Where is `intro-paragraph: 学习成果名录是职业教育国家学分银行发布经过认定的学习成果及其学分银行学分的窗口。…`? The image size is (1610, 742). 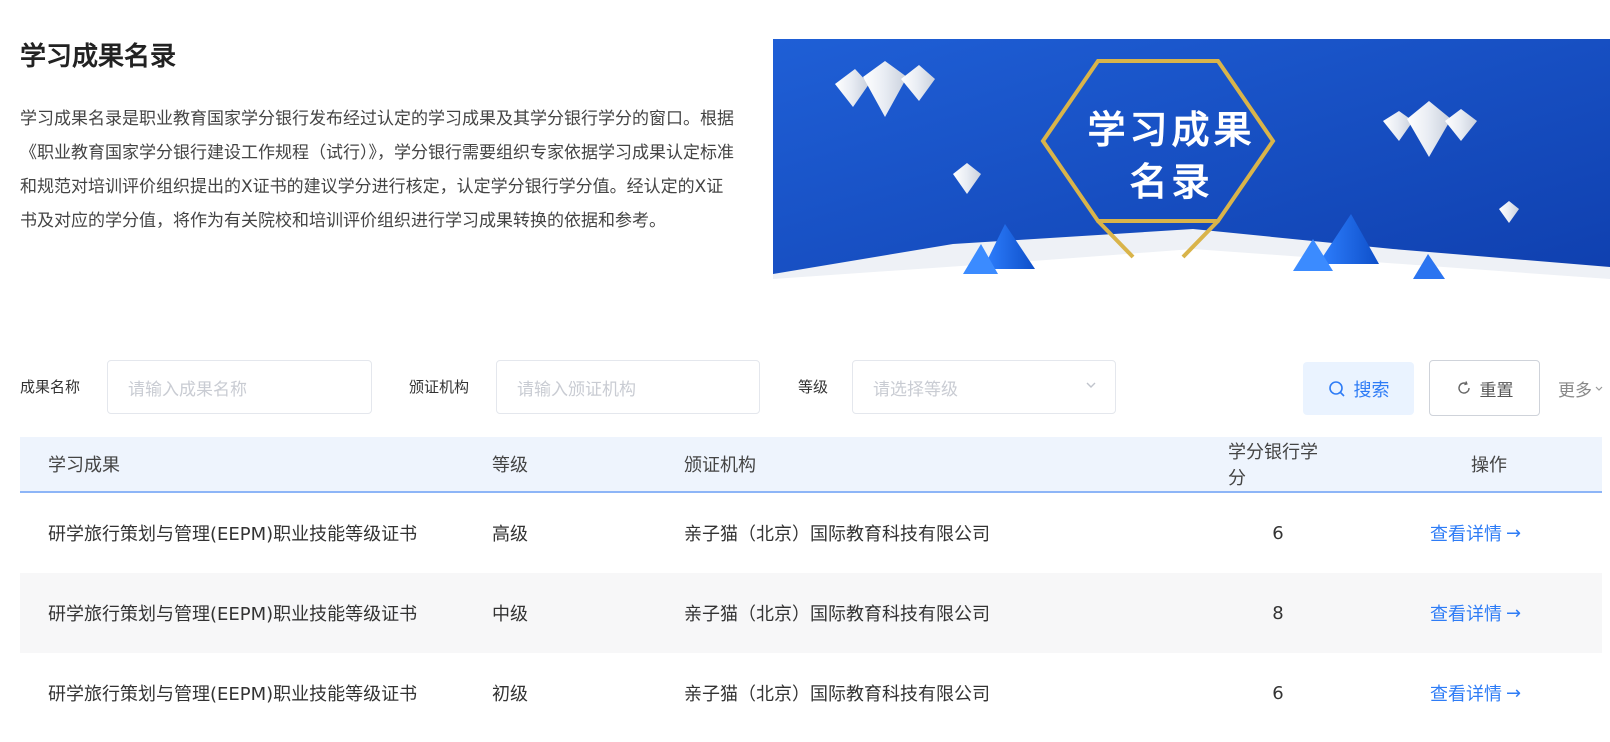 intro-paragraph: 学习成果名录是职业教育国家学分银行发布经过认定的学习成果及其学分银行学分的窗口。… is located at coordinates (377, 170).